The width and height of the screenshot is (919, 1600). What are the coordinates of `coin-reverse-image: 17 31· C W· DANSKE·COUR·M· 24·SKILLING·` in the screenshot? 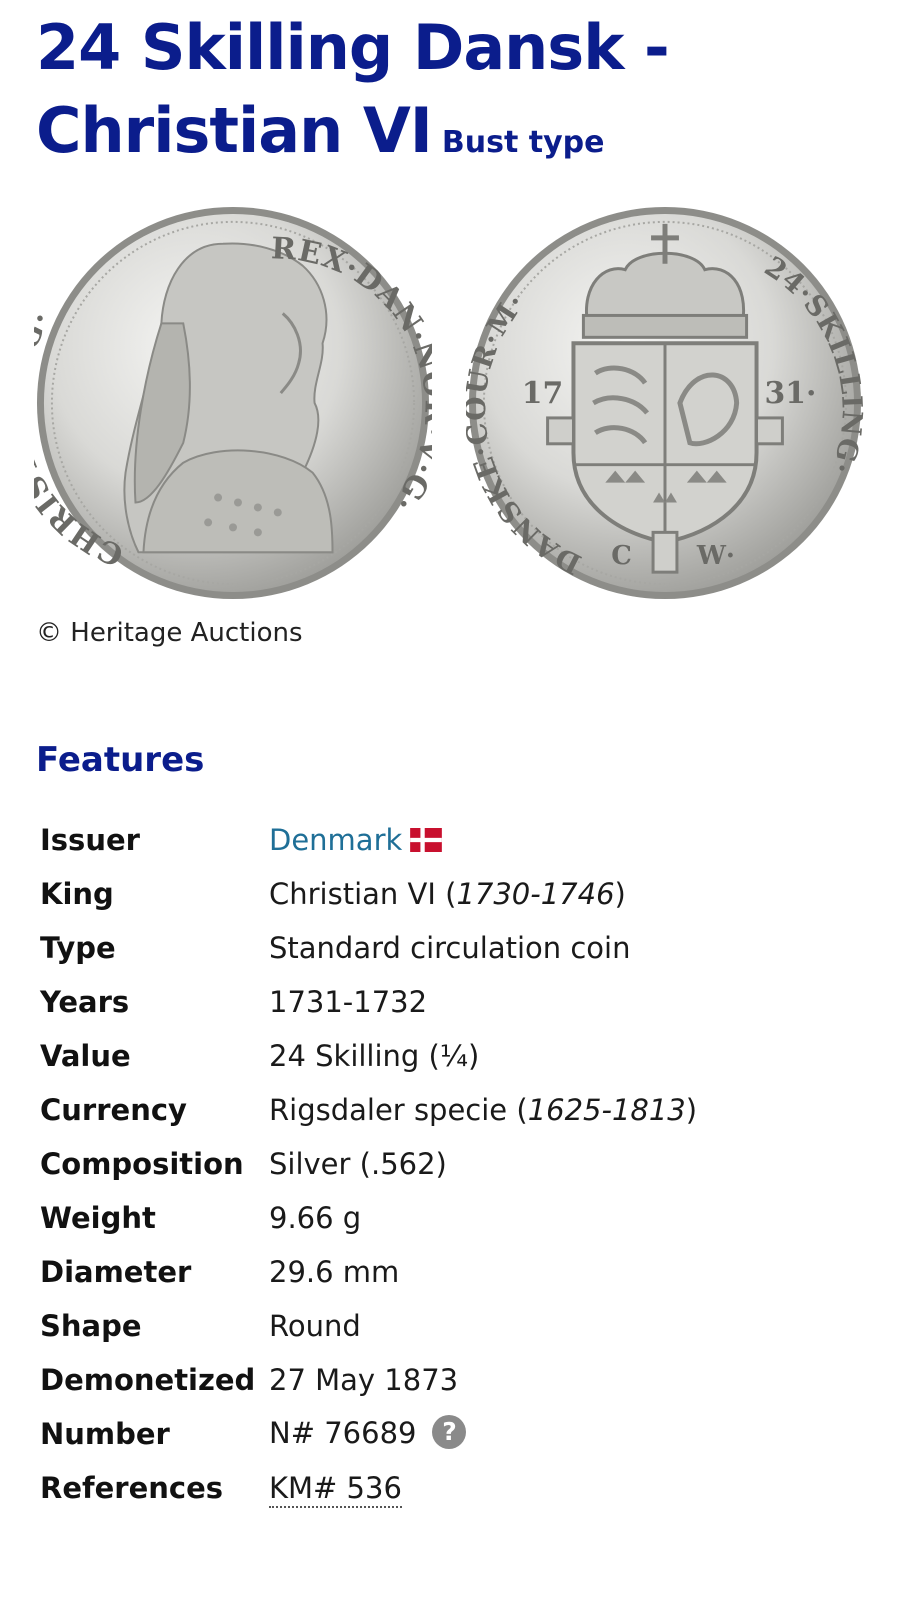 It's located at (665, 403).